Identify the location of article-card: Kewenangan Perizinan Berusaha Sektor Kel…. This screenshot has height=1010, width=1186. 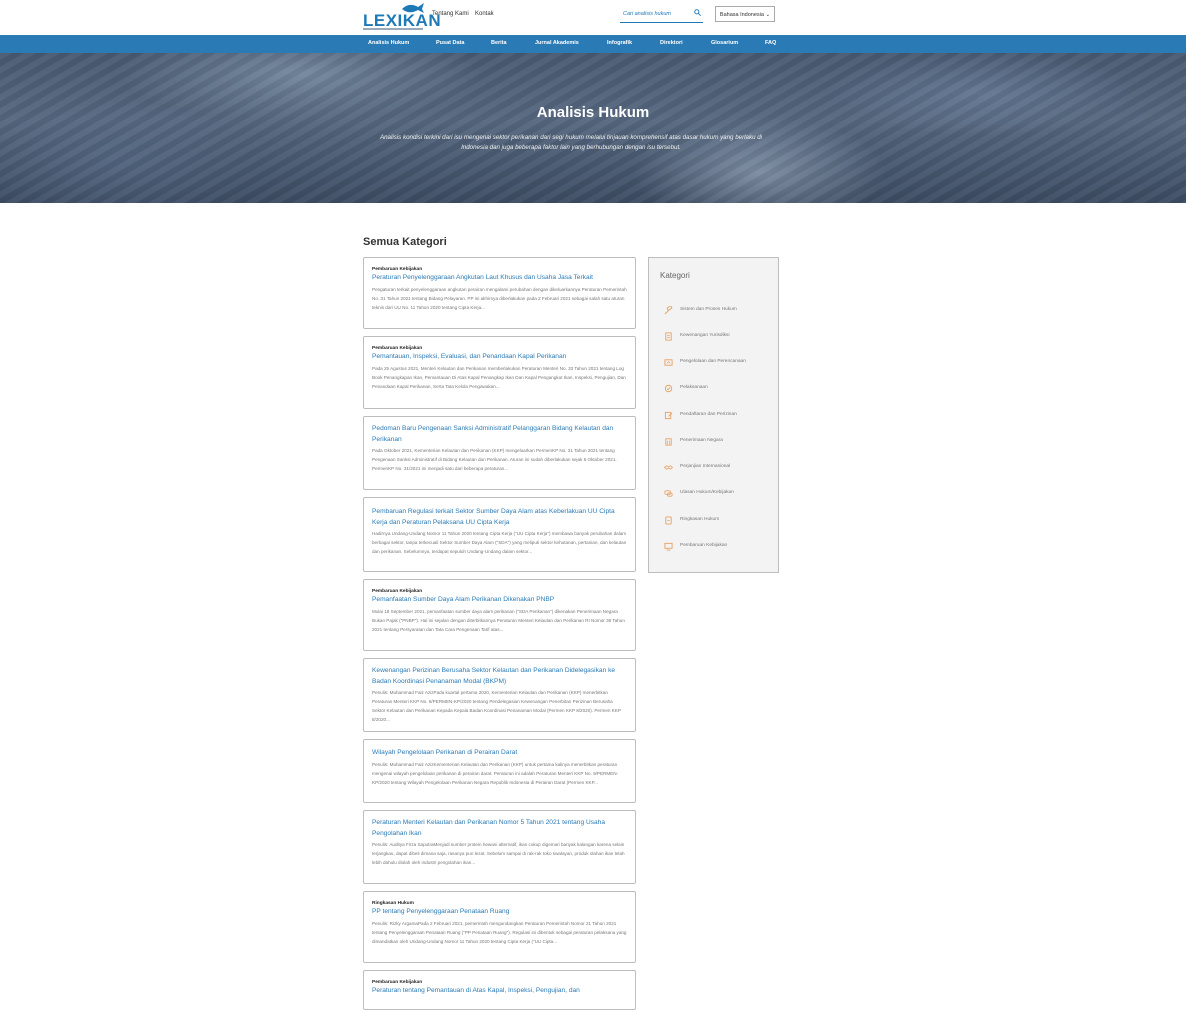
(499, 695).